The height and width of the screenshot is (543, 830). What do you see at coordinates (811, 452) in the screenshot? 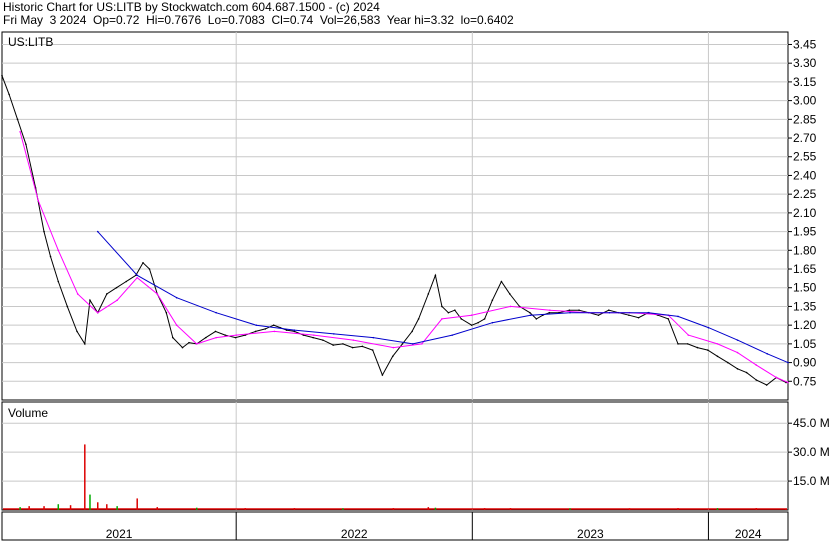
I see `volume-tick-label: 30.0 M` at bounding box center [811, 452].